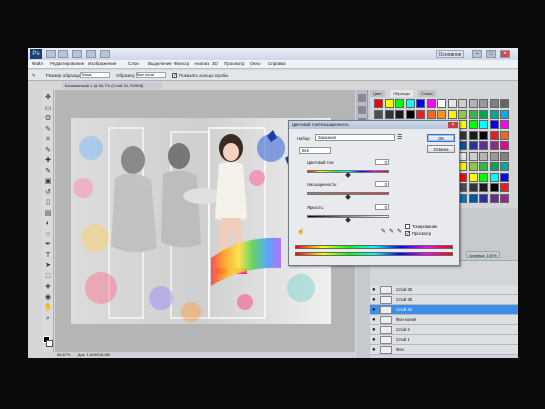  What do you see at coordinates (48, 234) in the screenshot?
I see `dodge-tool-icon: ○` at bounding box center [48, 234].